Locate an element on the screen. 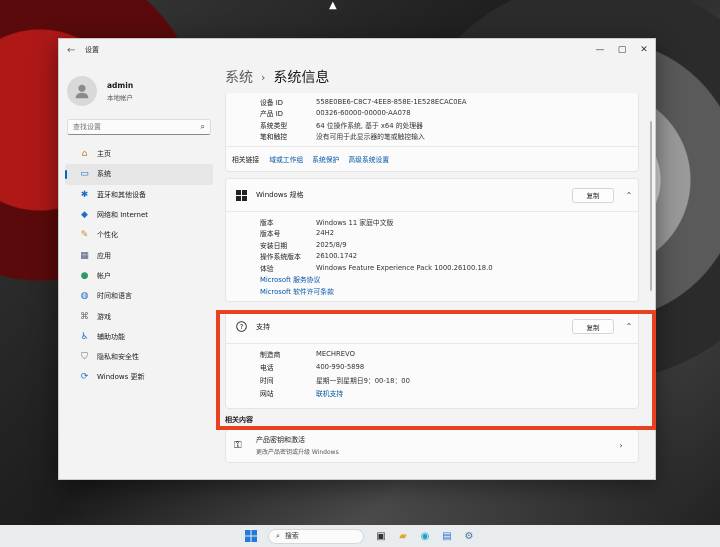 This screenshot has width=720, height=547. maximize-icon: ▢ is located at coordinates (622, 50).